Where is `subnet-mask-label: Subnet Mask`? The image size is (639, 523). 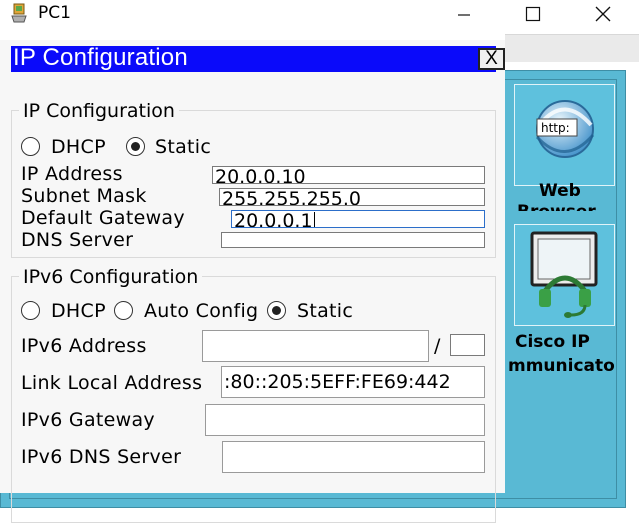
subnet-mask-label: Subnet Mask is located at coordinates (84, 196).